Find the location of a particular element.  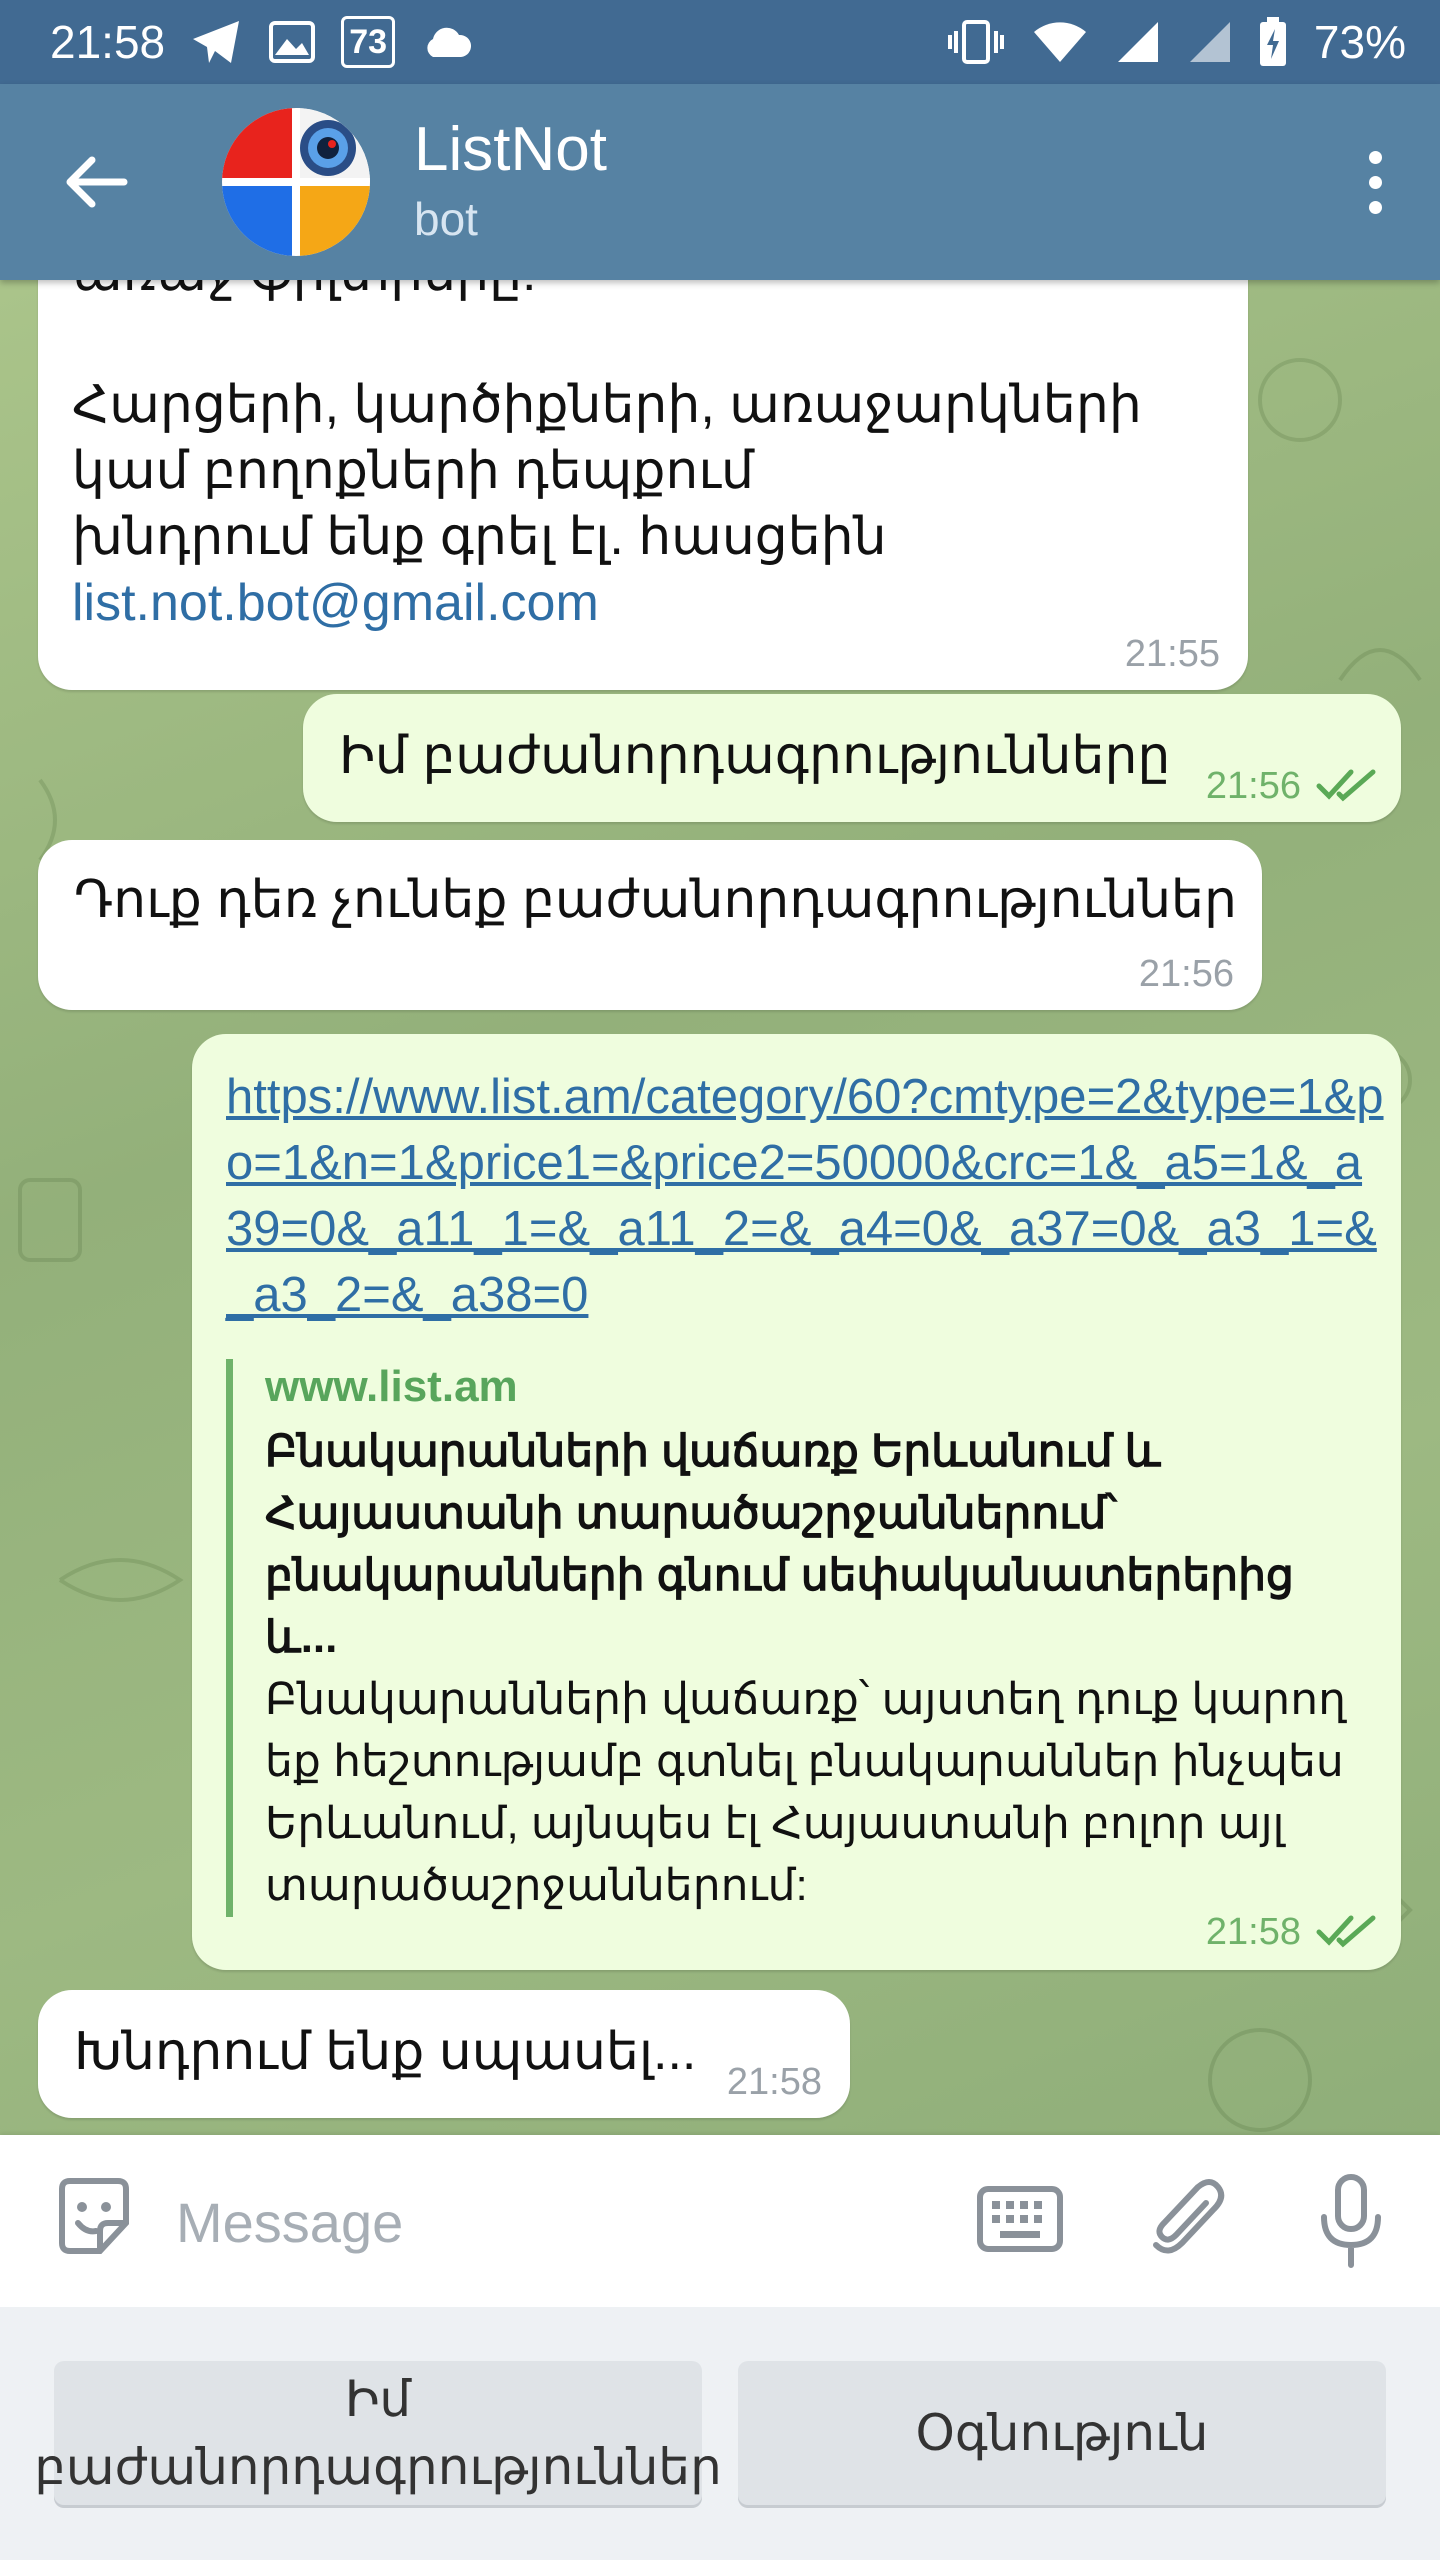

more-menu-button is located at coordinates (1375, 182).